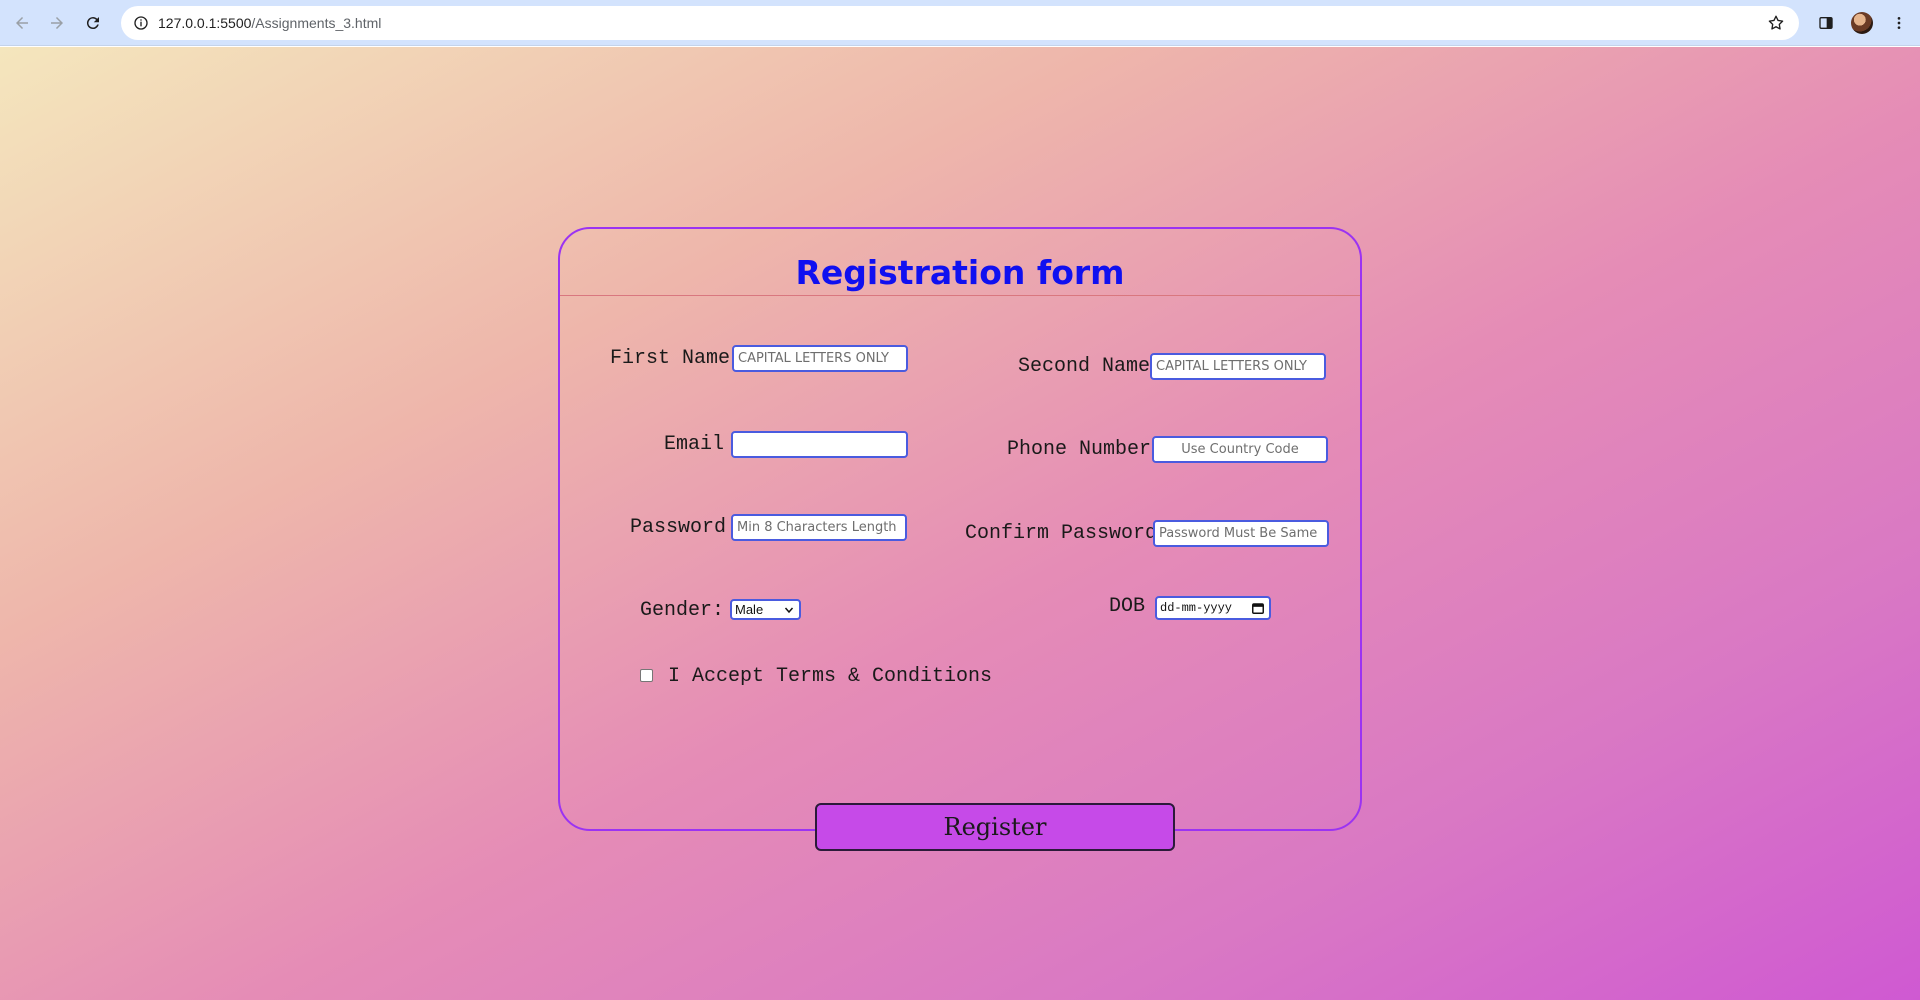 The image size is (1920, 1000). I want to click on chevron-down-icon, so click(789, 610).